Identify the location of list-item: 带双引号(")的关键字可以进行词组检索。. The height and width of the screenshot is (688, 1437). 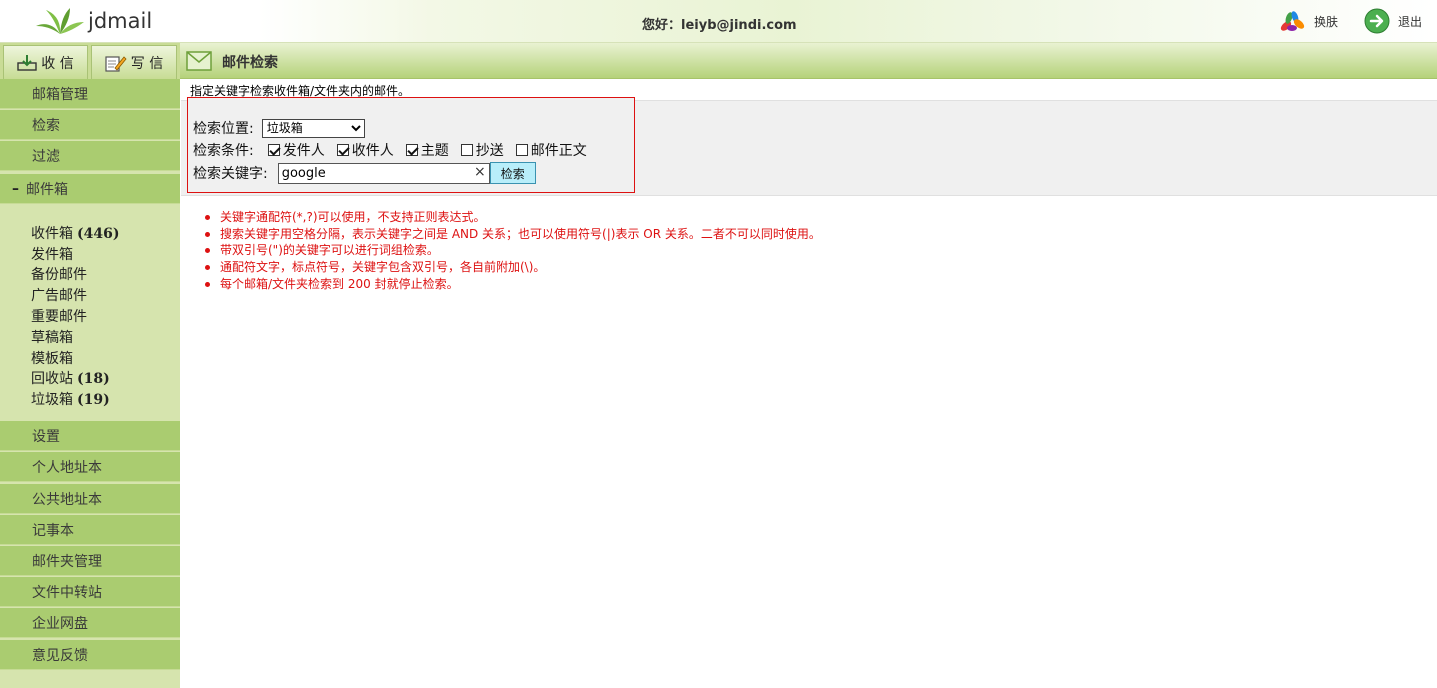
(512, 250).